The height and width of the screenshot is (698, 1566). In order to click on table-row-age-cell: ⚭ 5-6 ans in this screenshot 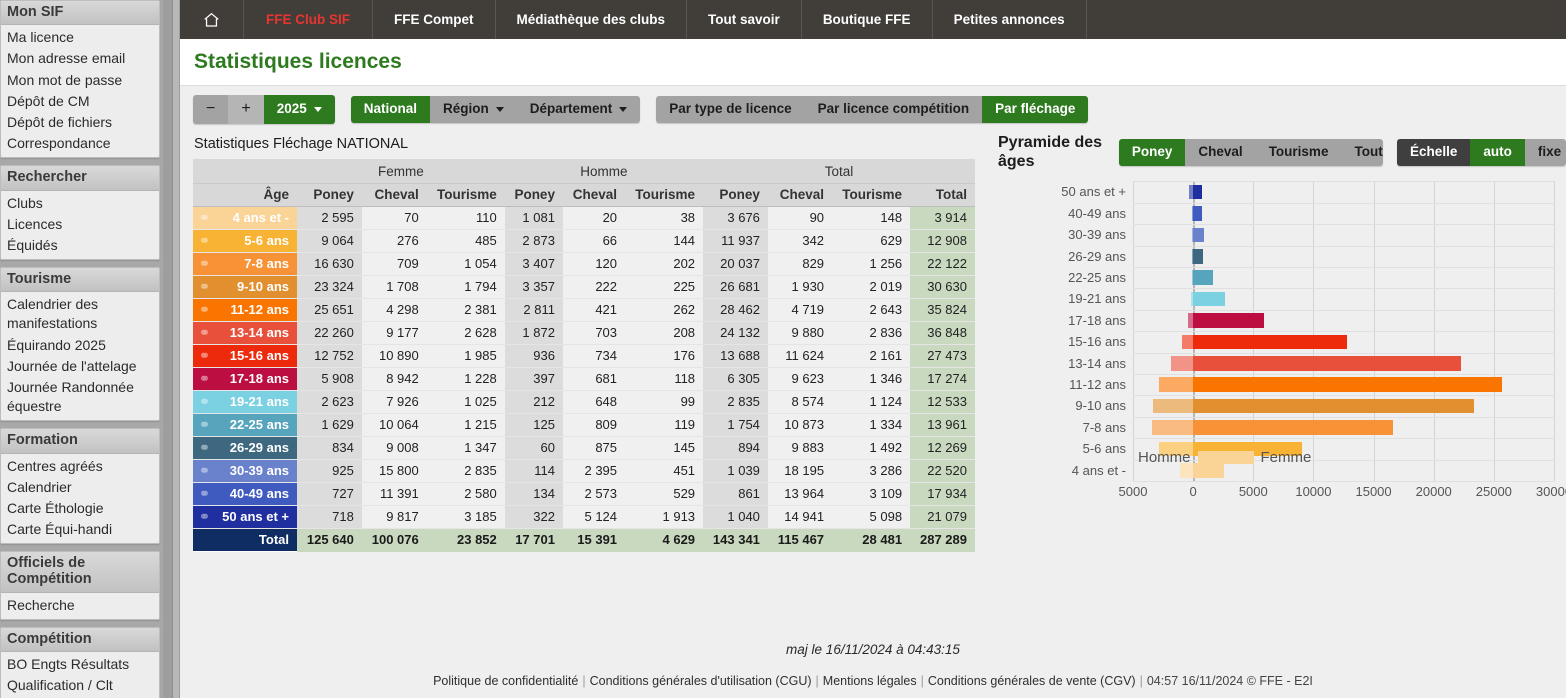, I will do `click(245, 241)`.